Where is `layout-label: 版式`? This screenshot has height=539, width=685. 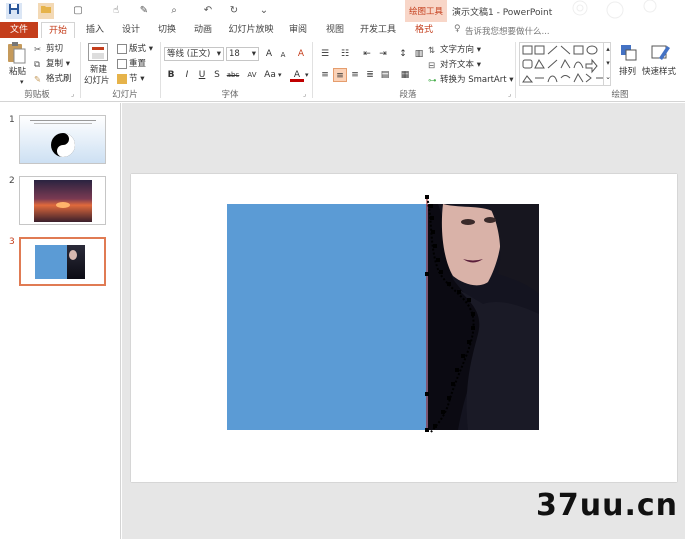
layout-label: 版式 is located at coordinates (138, 49).